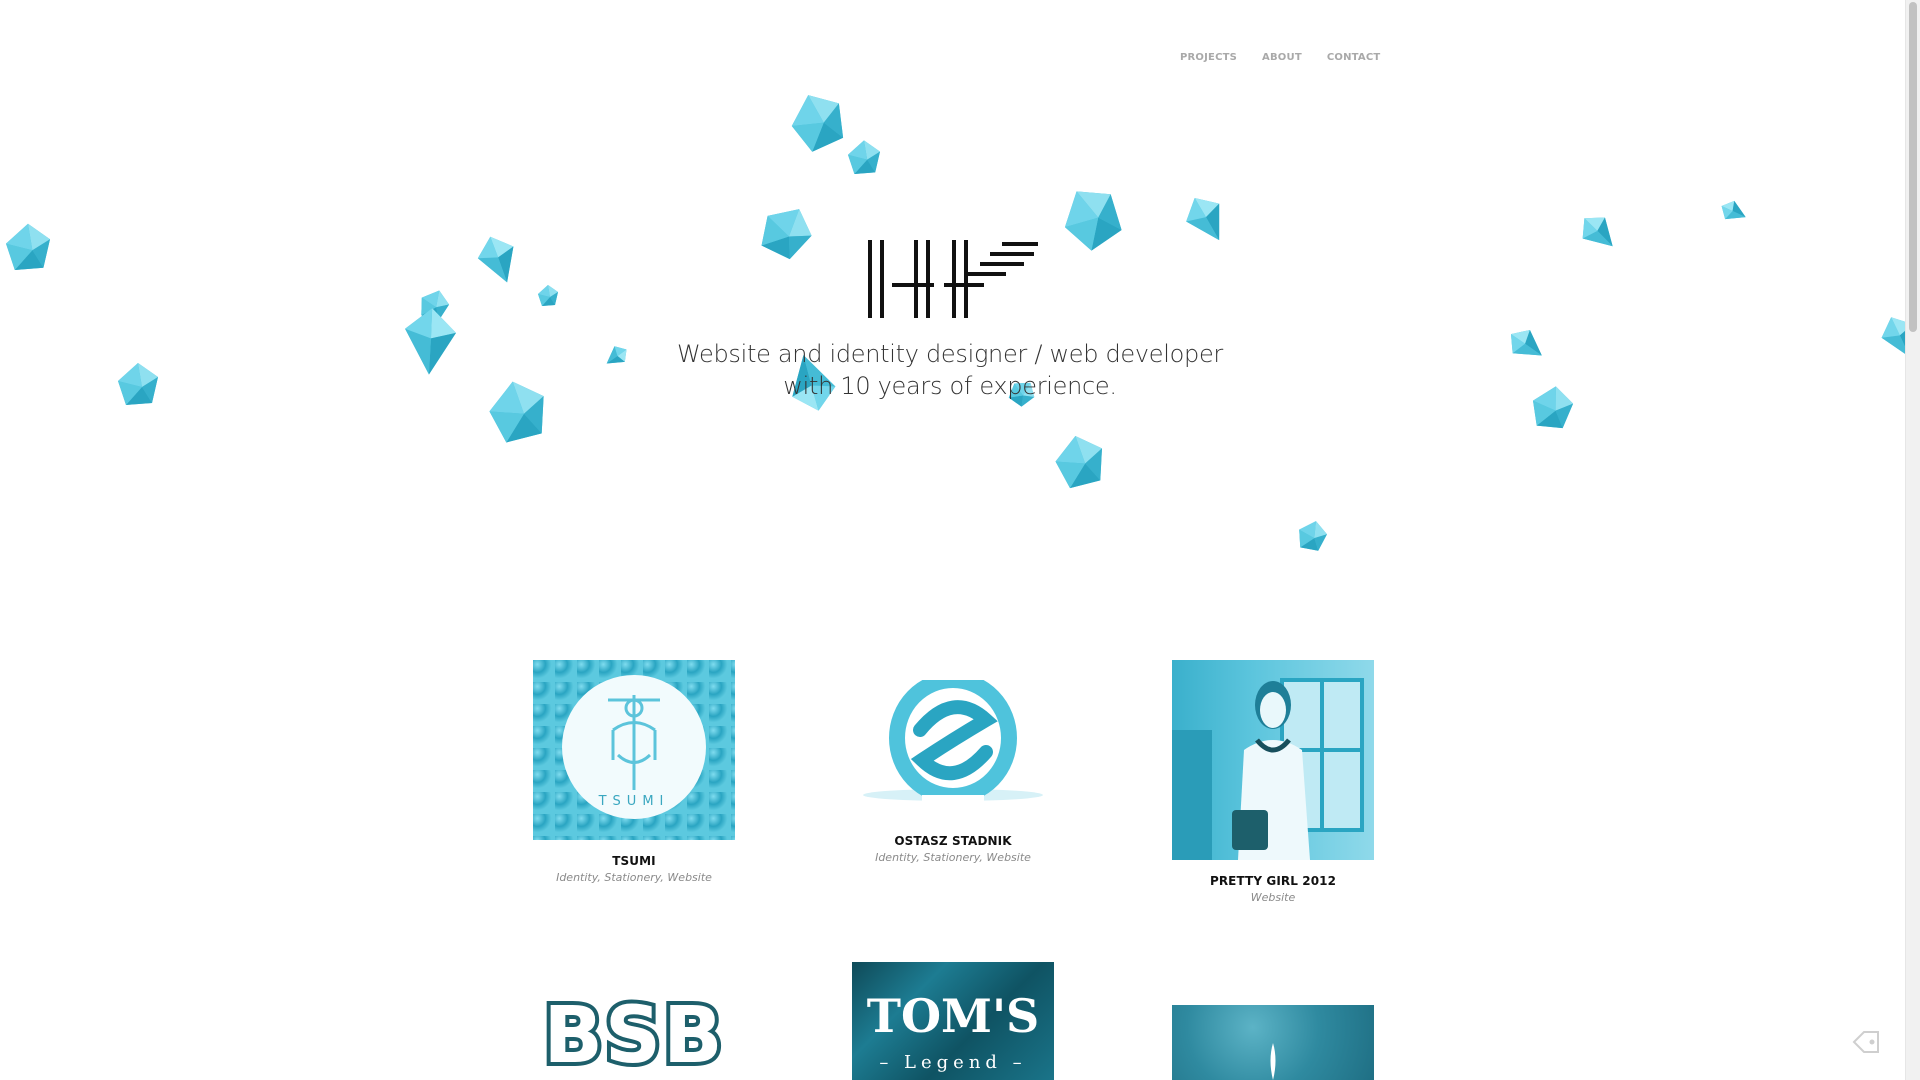 The image size is (1920, 1080). I want to click on project-thumb-tsumi: TSUMI, so click(634, 750).